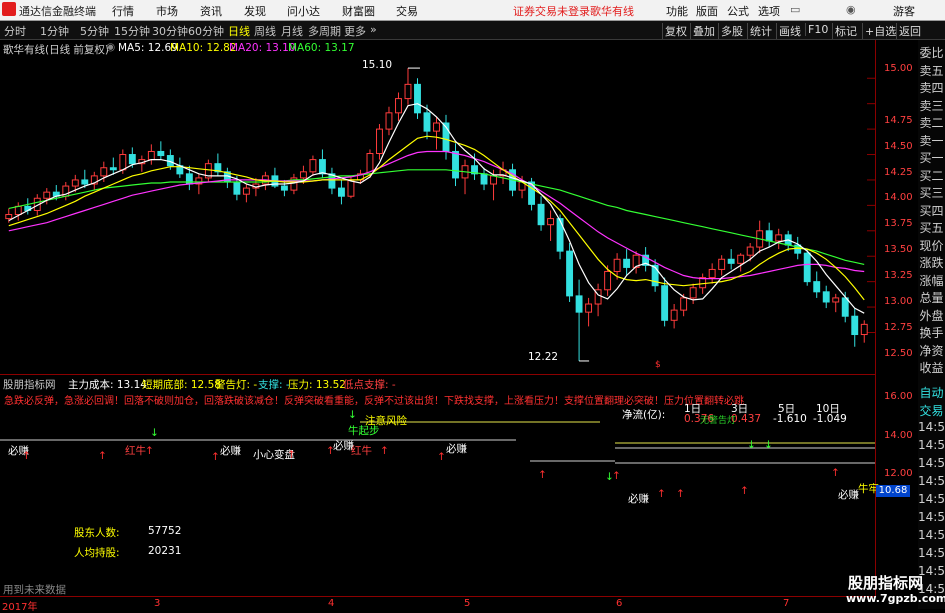 The image size is (945, 613). Describe the element at coordinates (795, 9) in the screenshot. I see `minimize-icon: ▭` at that location.